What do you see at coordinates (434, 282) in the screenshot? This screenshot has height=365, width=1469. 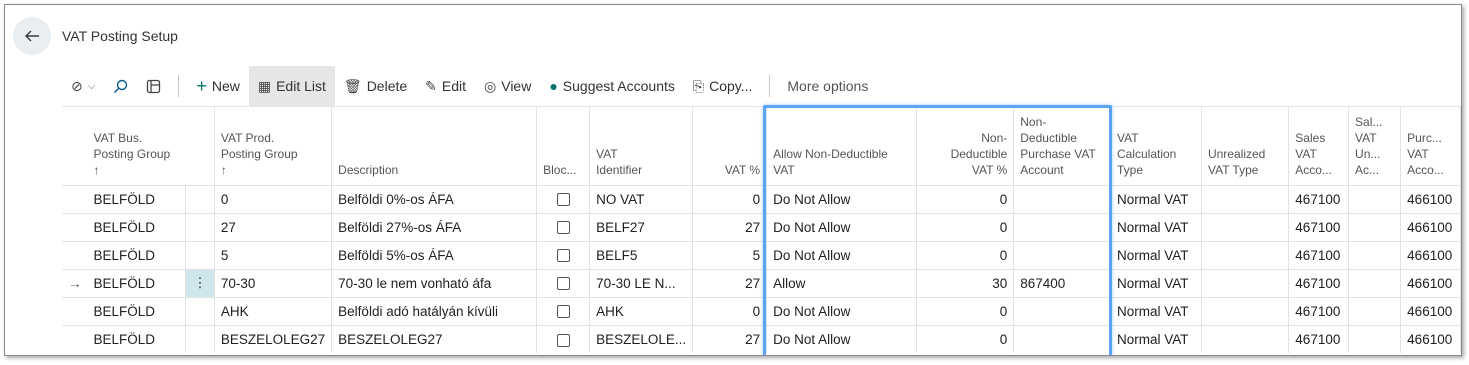 I see `cell-description: 70-30 le nem vonható áfa` at bounding box center [434, 282].